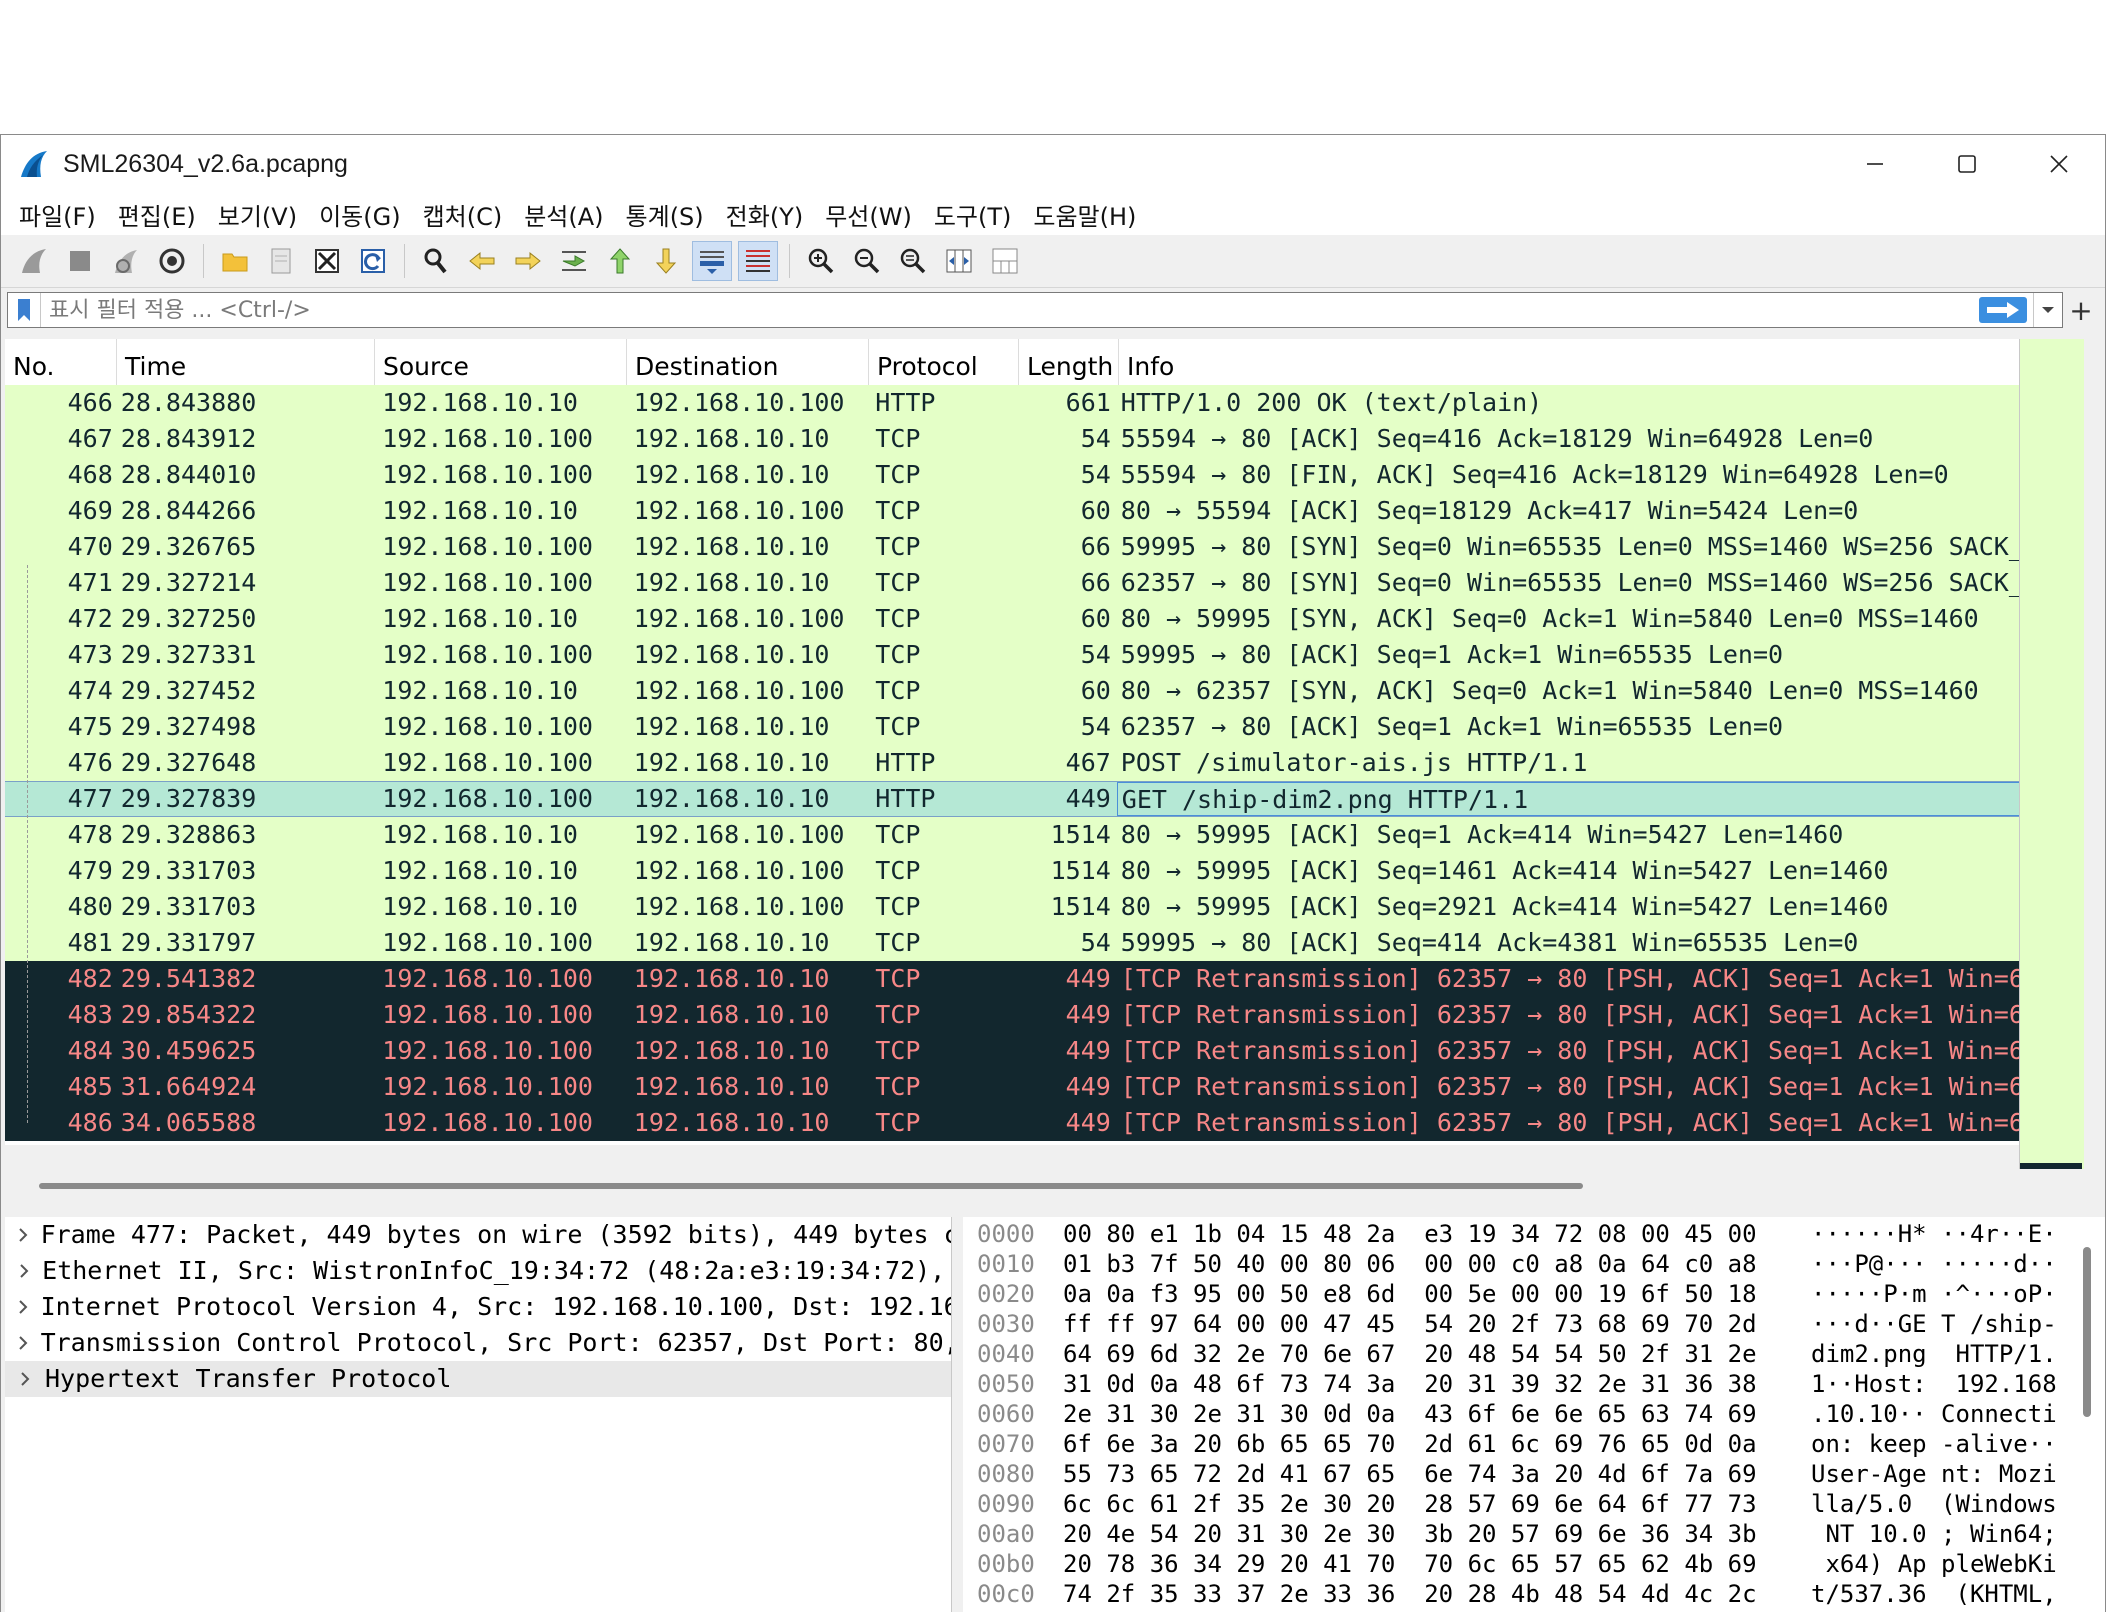  What do you see at coordinates (327, 261) in the screenshot?
I see `close-file-button` at bounding box center [327, 261].